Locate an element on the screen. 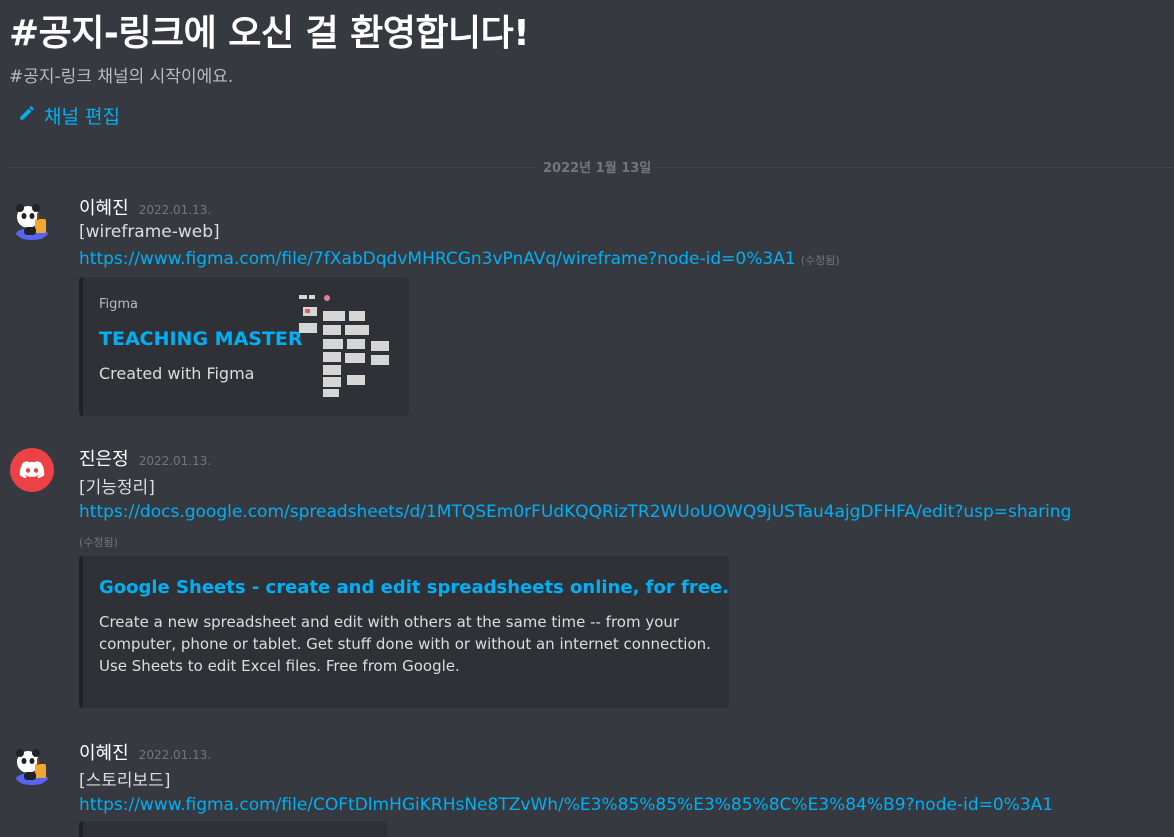  date-separator: 2022년 1월 13일 is located at coordinates (597, 166).